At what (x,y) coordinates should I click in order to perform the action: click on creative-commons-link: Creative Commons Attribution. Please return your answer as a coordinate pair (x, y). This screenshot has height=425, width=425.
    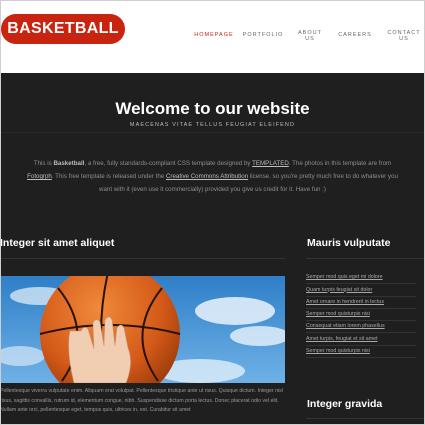
    Looking at the image, I should click on (207, 176).